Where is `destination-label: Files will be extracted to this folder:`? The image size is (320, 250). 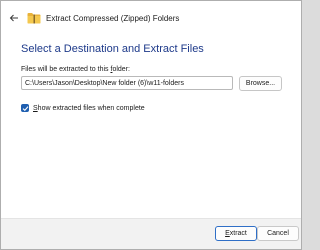
destination-label: Files will be extracted to this folder: is located at coordinates (75, 69).